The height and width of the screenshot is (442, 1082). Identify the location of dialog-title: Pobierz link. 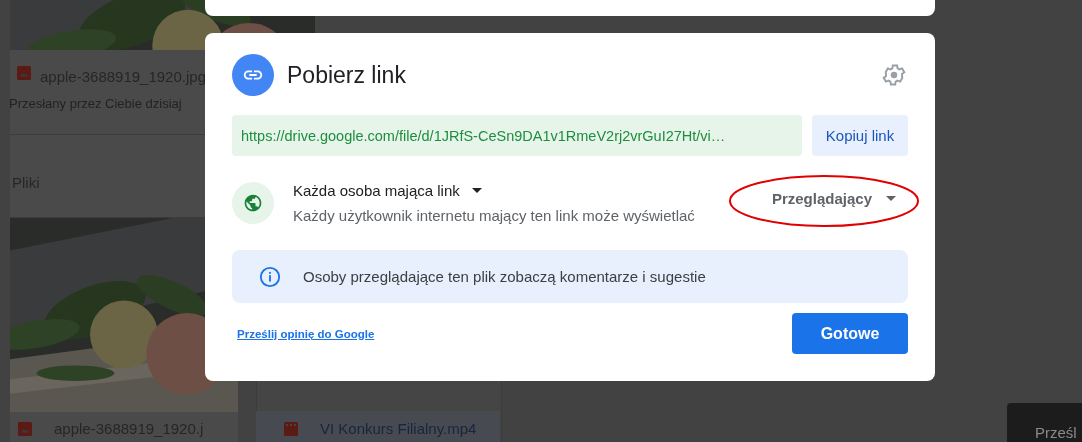
(347, 75).